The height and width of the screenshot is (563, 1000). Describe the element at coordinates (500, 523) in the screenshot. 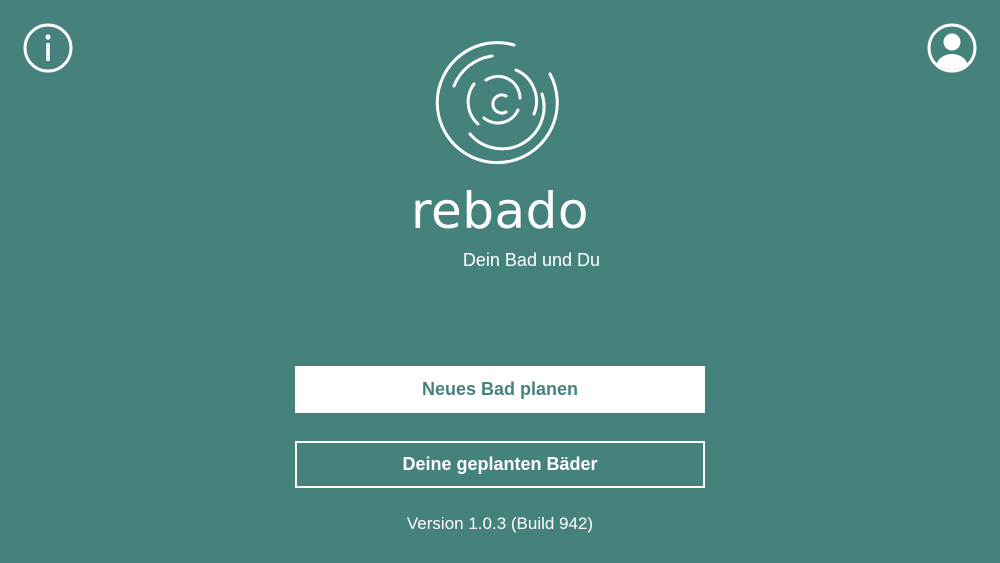

I see `version-label: Version 1.0.3 (Build 942)` at that location.